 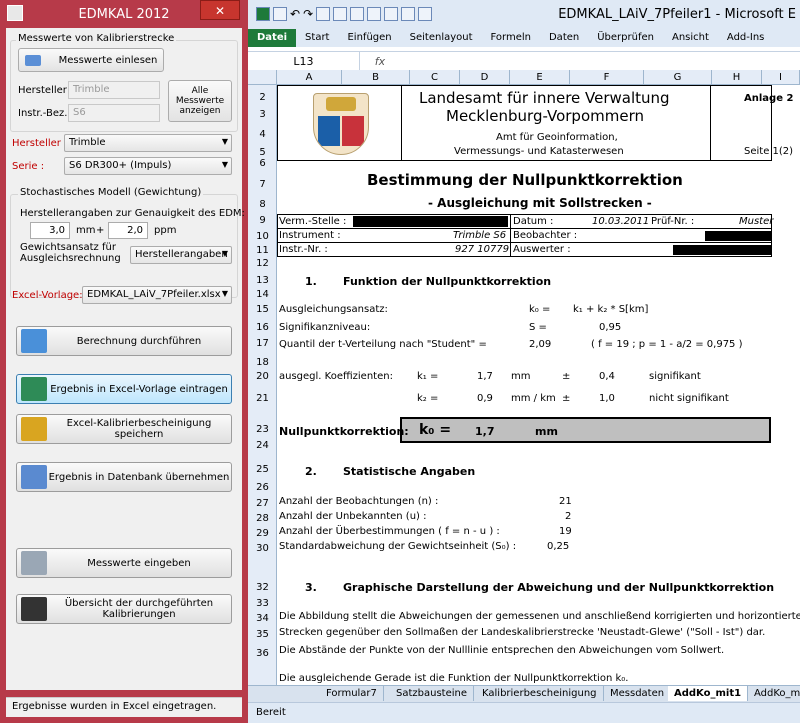 I want to click on weight-label: Gewichtsansatz für Ausgleichsrechnung, so click(x=70, y=253).